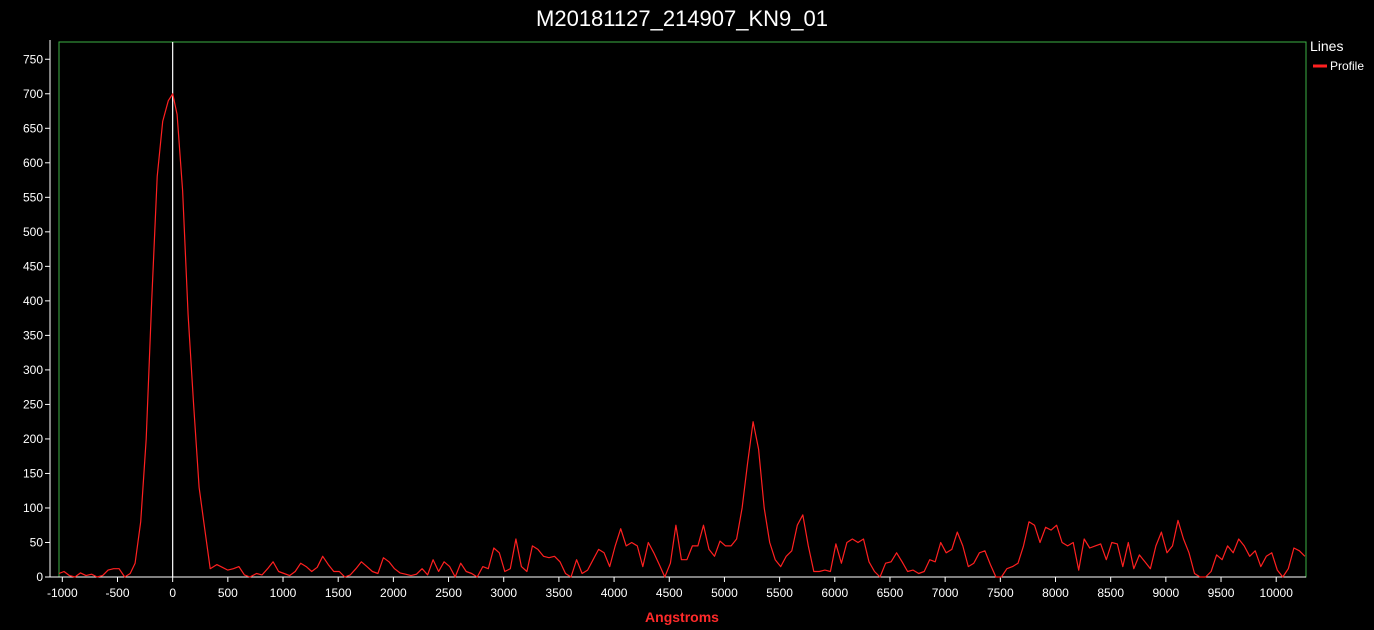 This screenshot has height=630, width=1374. I want to click on legend-item-profile: Profile, so click(1347, 66).